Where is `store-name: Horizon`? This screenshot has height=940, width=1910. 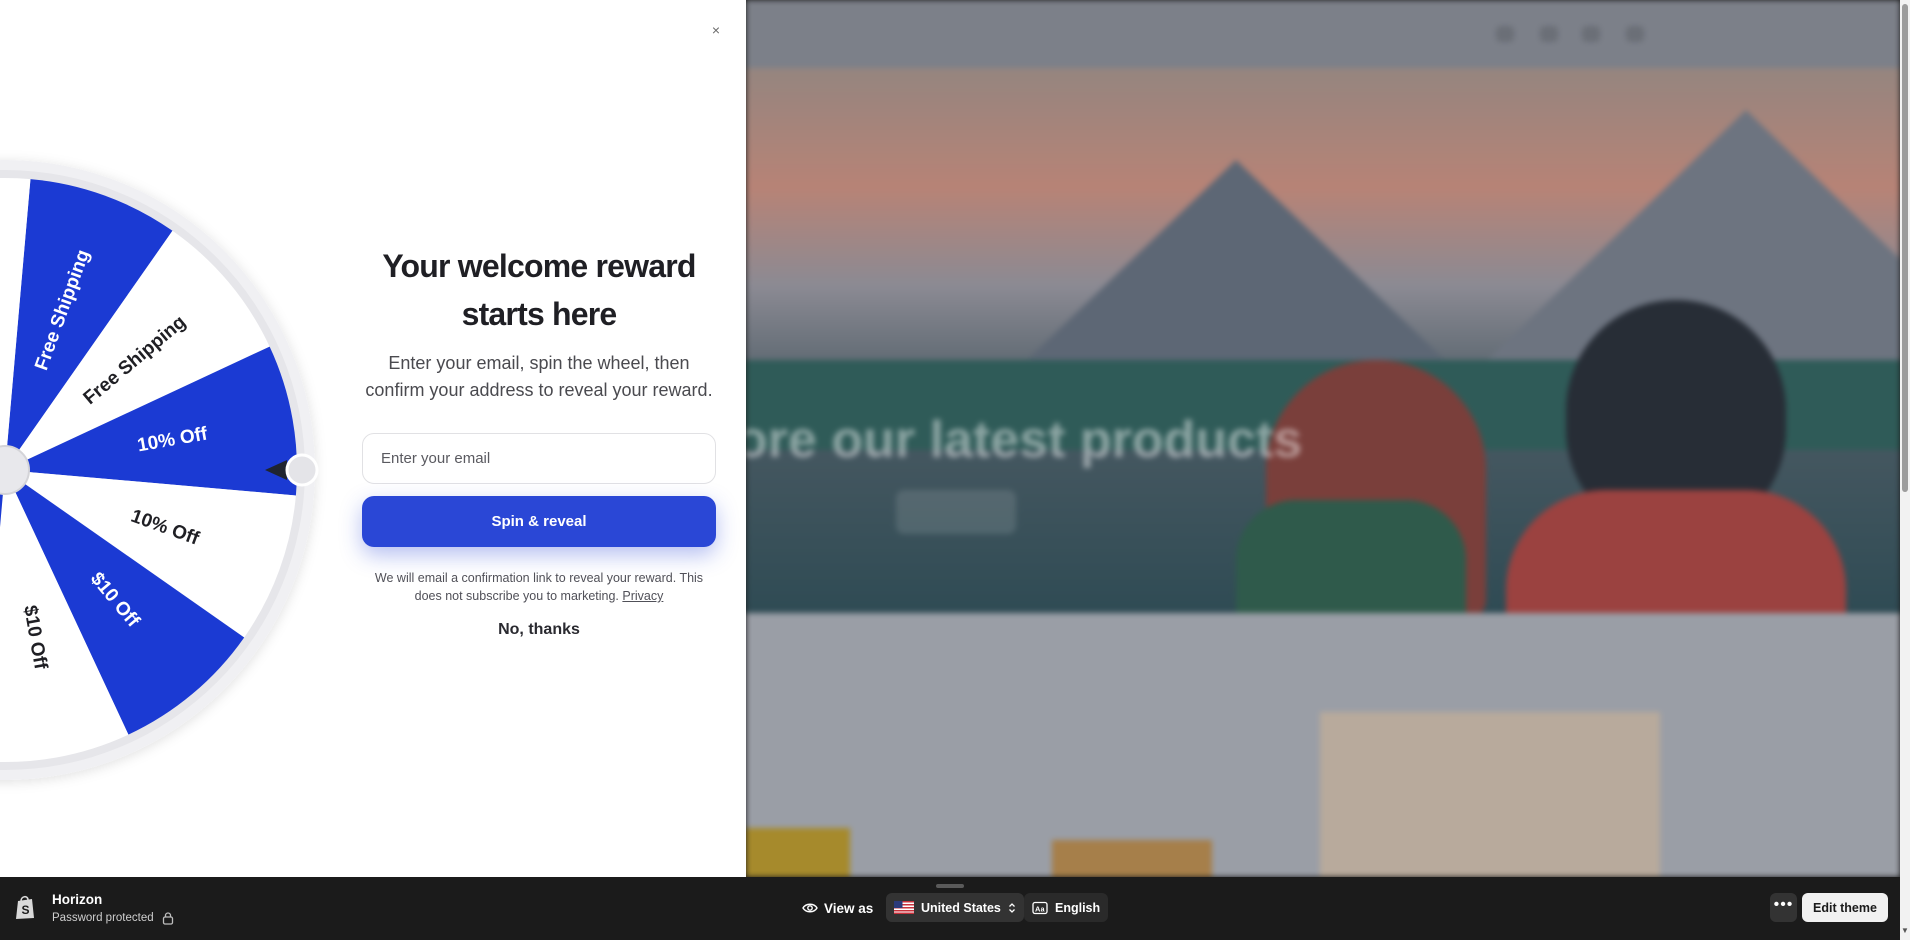
store-name: Horizon is located at coordinates (77, 899).